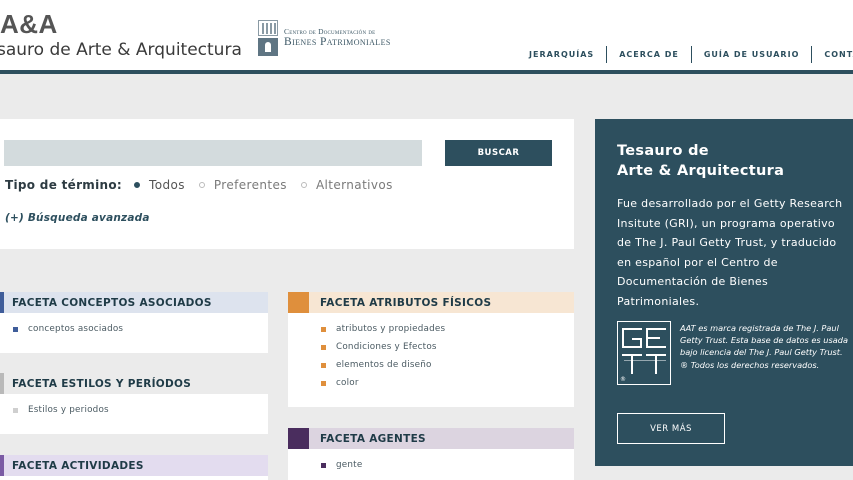 The image size is (853, 480). Describe the element at coordinates (121, 50) in the screenshot. I see `logo-subtitle: sauro de Arte & Arquitectura` at that location.